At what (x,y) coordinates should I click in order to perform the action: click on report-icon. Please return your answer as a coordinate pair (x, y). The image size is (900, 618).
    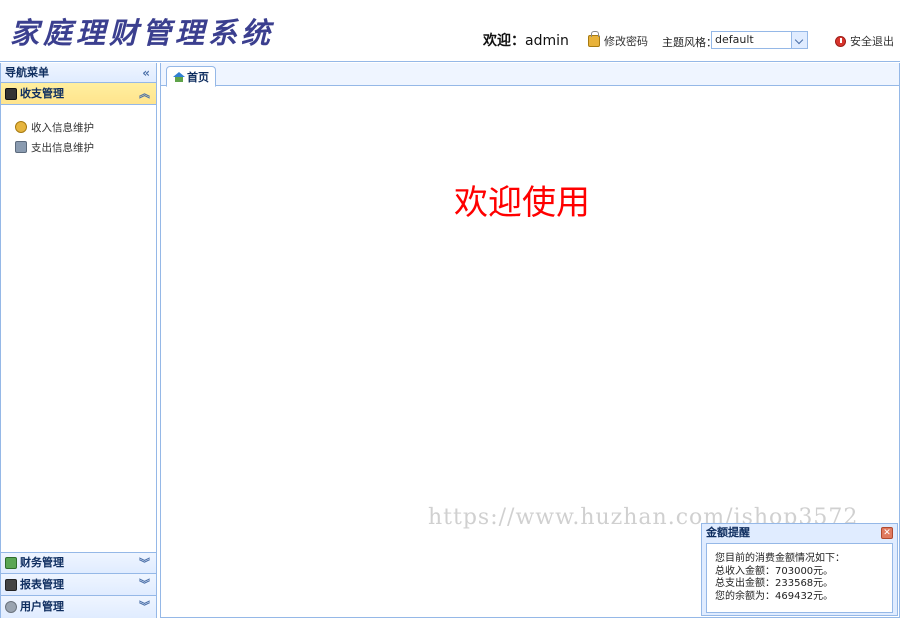
    Looking at the image, I should click on (11, 584).